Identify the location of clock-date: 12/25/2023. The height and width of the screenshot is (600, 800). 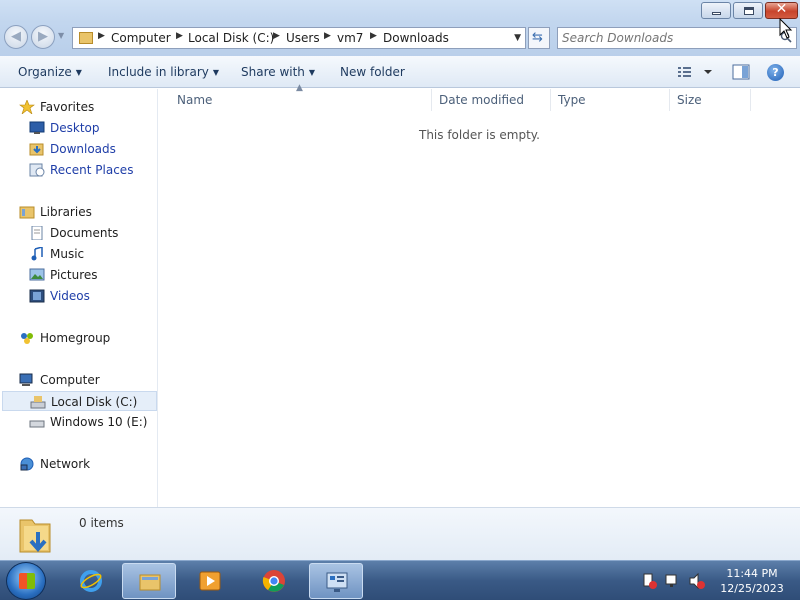
(752, 588).